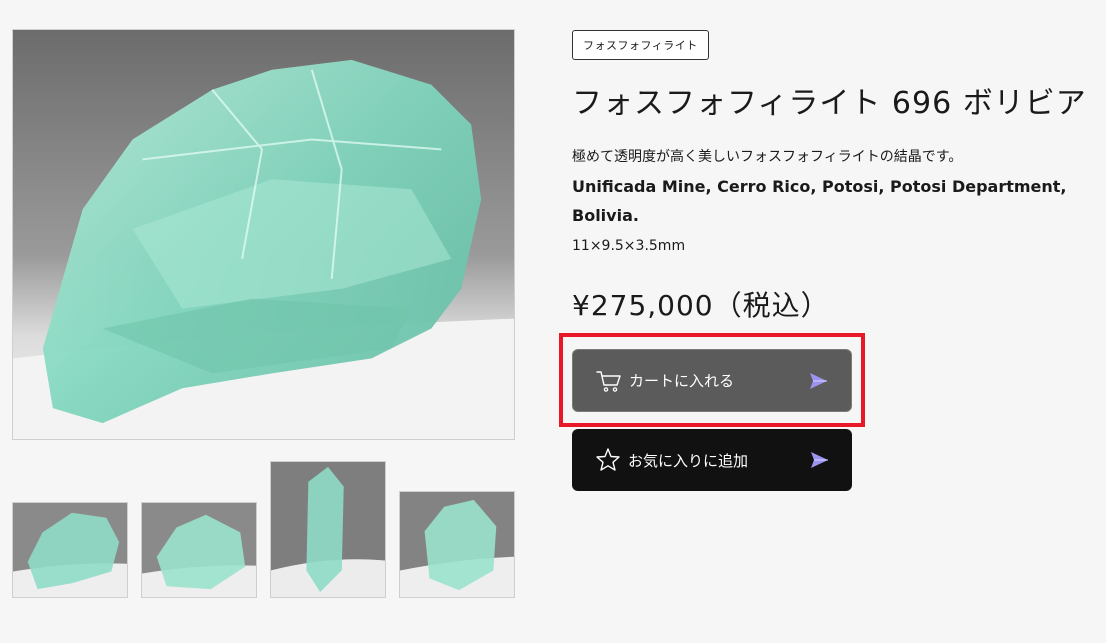 The image size is (1106, 643). I want to click on product-price: ¥275,000（税込）, so click(701, 305).